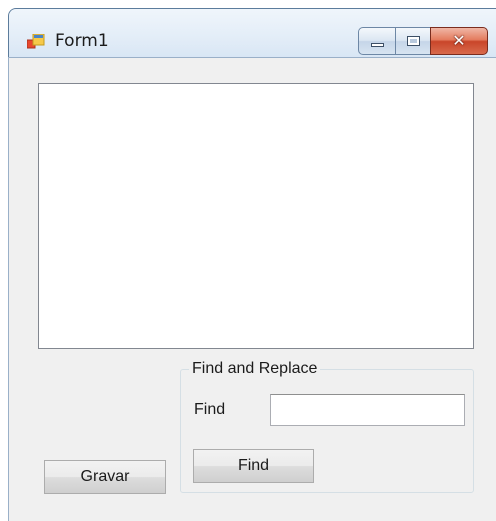 This screenshot has height=521, width=496. Describe the element at coordinates (253, 466) in the screenshot. I see `find-button: Find` at that location.